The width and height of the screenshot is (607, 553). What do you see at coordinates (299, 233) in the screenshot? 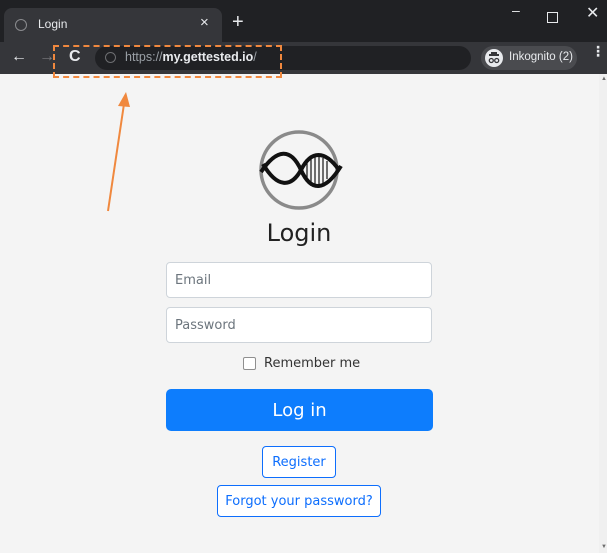
I see `page-title: Login` at bounding box center [299, 233].